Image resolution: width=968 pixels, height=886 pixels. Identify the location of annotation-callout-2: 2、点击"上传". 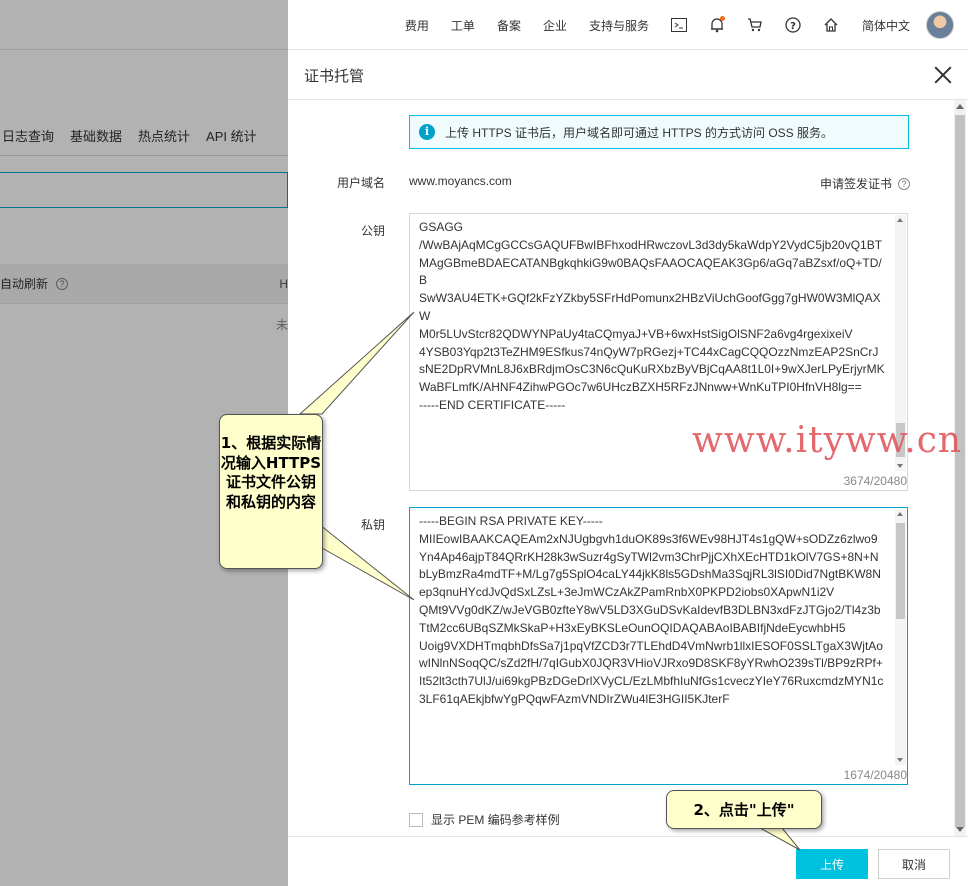
(744, 809).